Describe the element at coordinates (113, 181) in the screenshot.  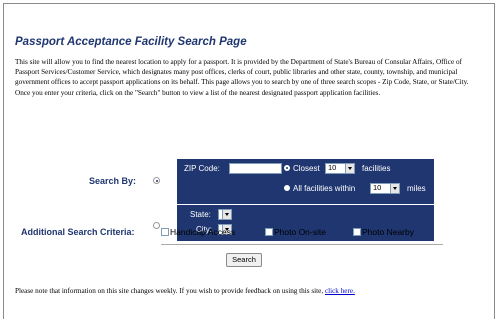
I see `search-by-label: Search By:` at that location.